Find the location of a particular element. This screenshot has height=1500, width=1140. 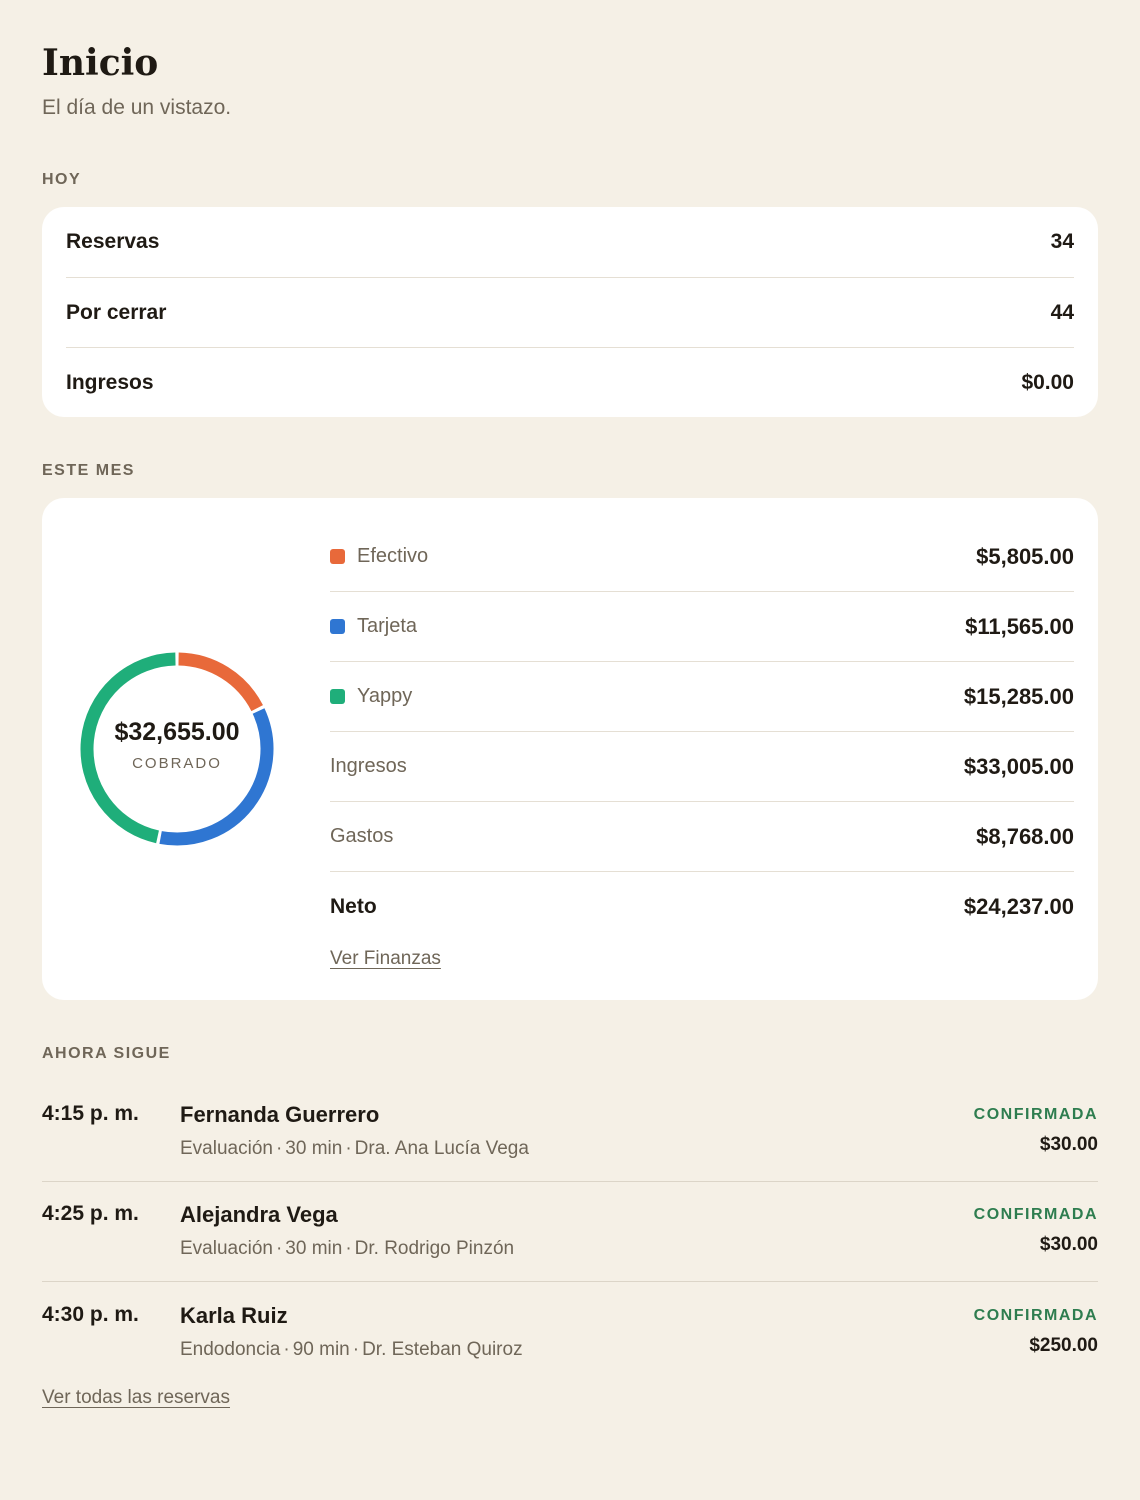

page-subtitle: El día de un vistazo. is located at coordinates (137, 107).